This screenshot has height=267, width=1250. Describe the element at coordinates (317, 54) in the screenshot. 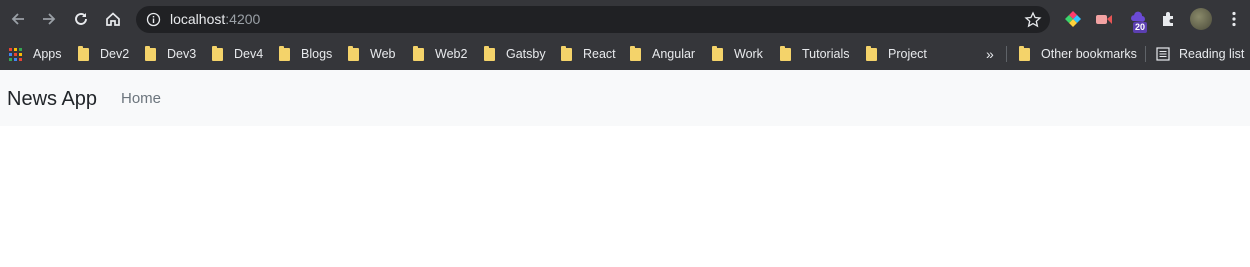

I see `bookmark-label: Blogs` at that location.